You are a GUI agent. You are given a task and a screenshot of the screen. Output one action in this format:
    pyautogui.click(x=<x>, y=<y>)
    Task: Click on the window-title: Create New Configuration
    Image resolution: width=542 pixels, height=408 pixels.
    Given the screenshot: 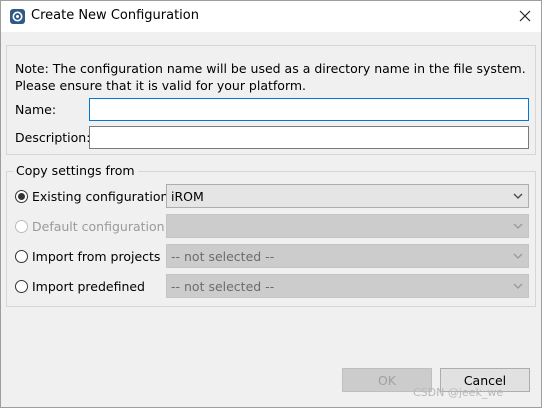 What is the action you would take?
    pyautogui.click(x=115, y=15)
    